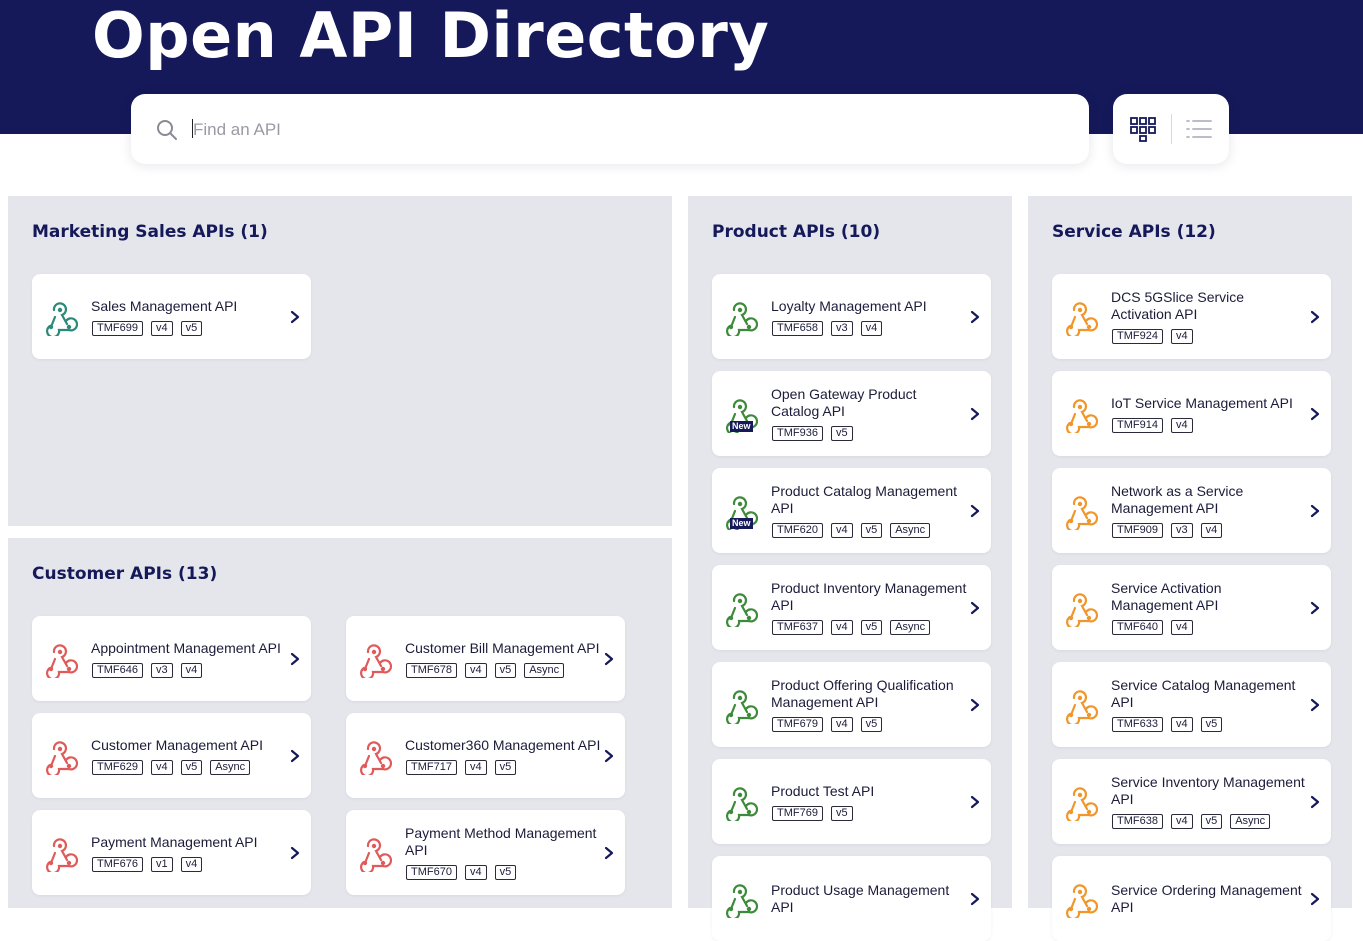 This screenshot has height=941, width=1363. I want to click on version-tag: TMF769, so click(797, 813).